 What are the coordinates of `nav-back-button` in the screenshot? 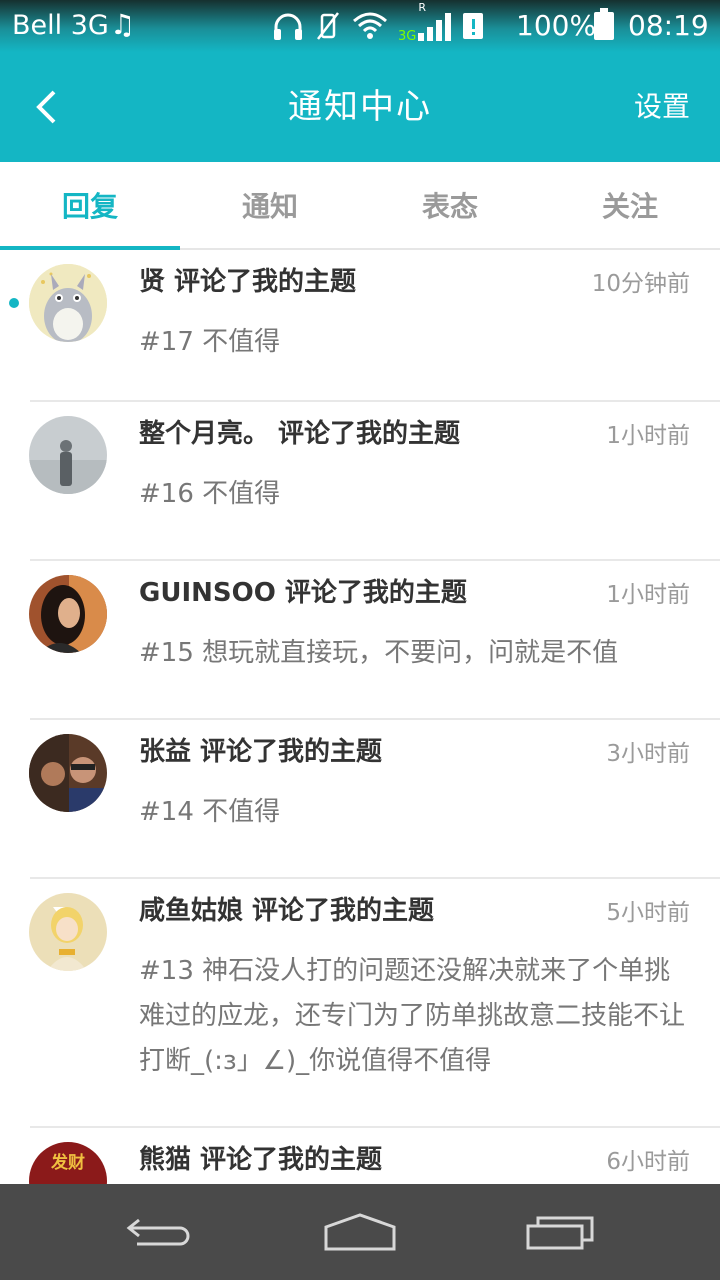 It's located at (160, 1232).